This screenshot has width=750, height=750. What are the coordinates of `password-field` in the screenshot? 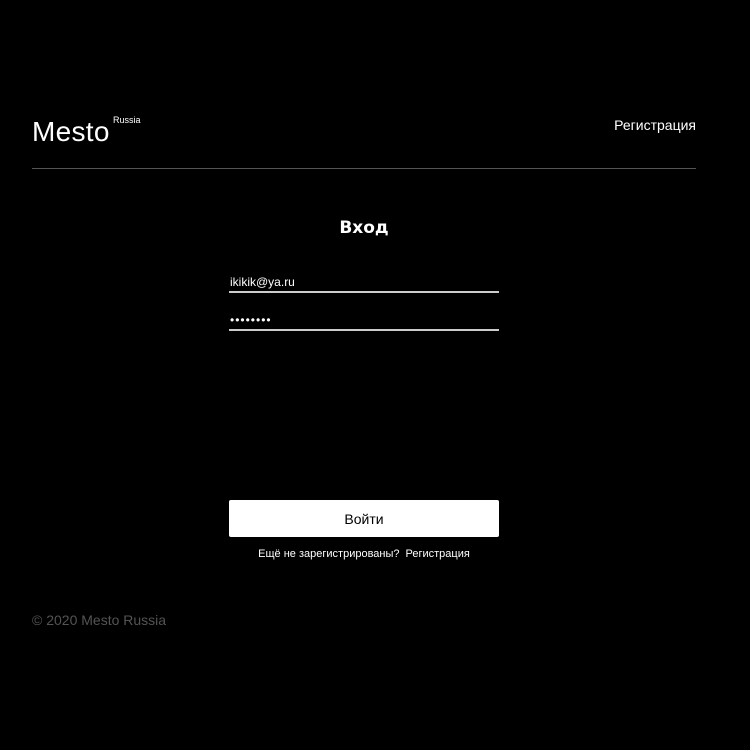 It's located at (364, 321).